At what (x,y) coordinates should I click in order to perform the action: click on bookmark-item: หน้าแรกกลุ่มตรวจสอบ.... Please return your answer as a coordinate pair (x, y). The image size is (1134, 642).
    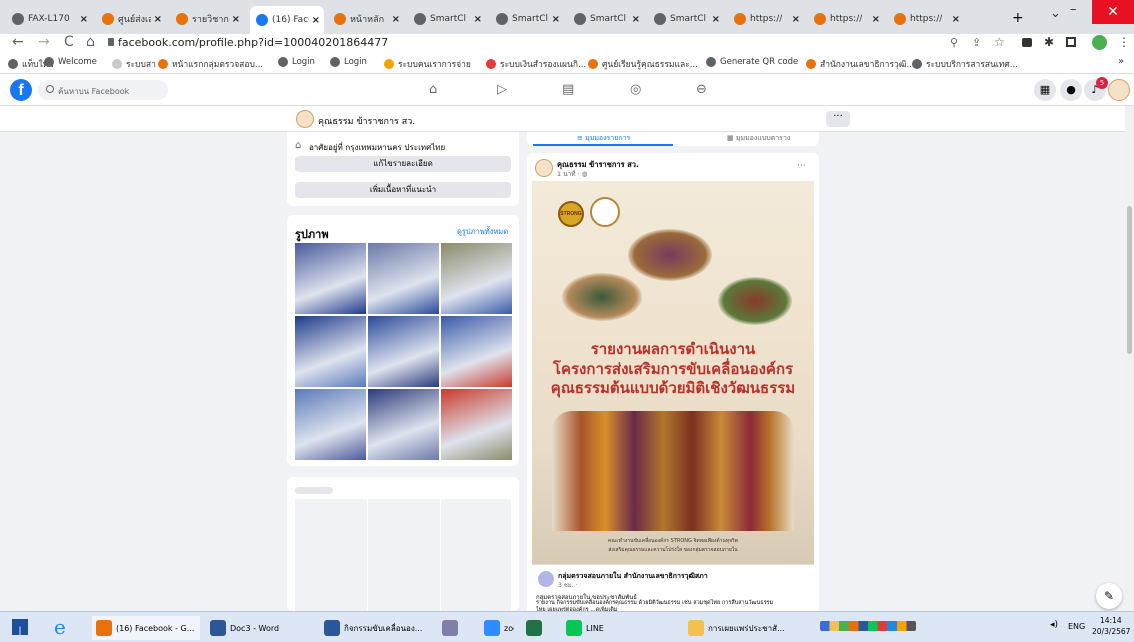
    Looking at the image, I should click on (210, 64).